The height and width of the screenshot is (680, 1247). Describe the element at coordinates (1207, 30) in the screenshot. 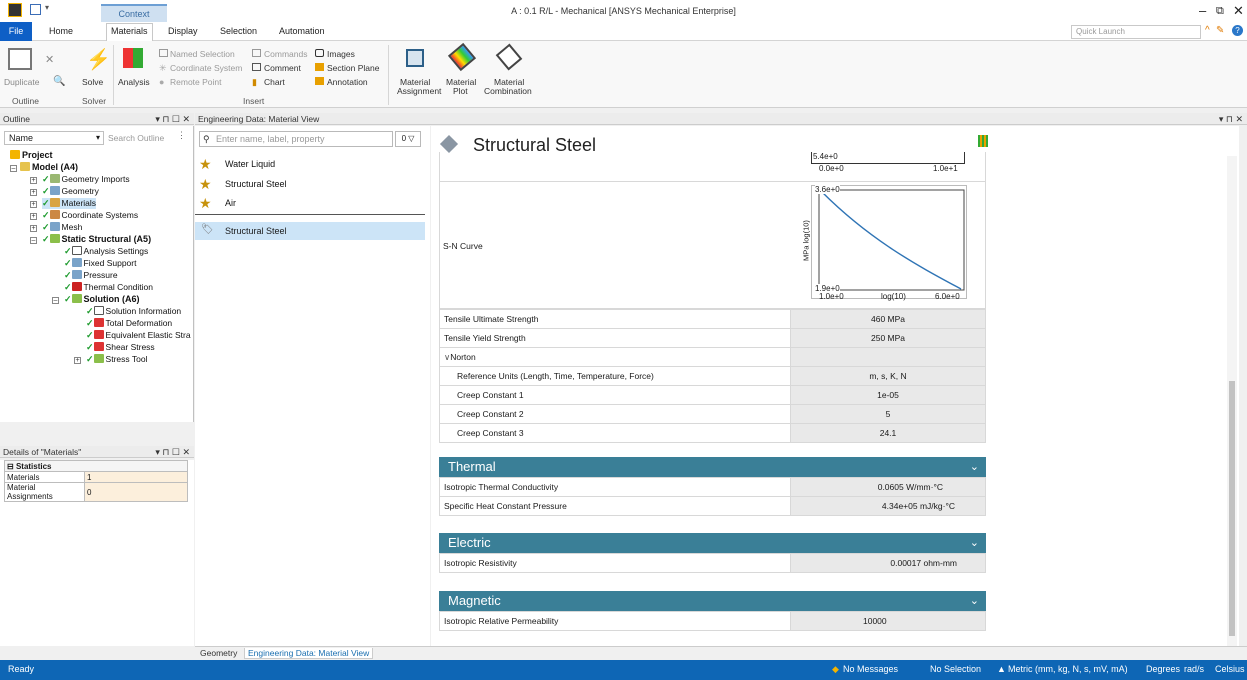

I see `collapse-ribbon-icon: ^` at that location.